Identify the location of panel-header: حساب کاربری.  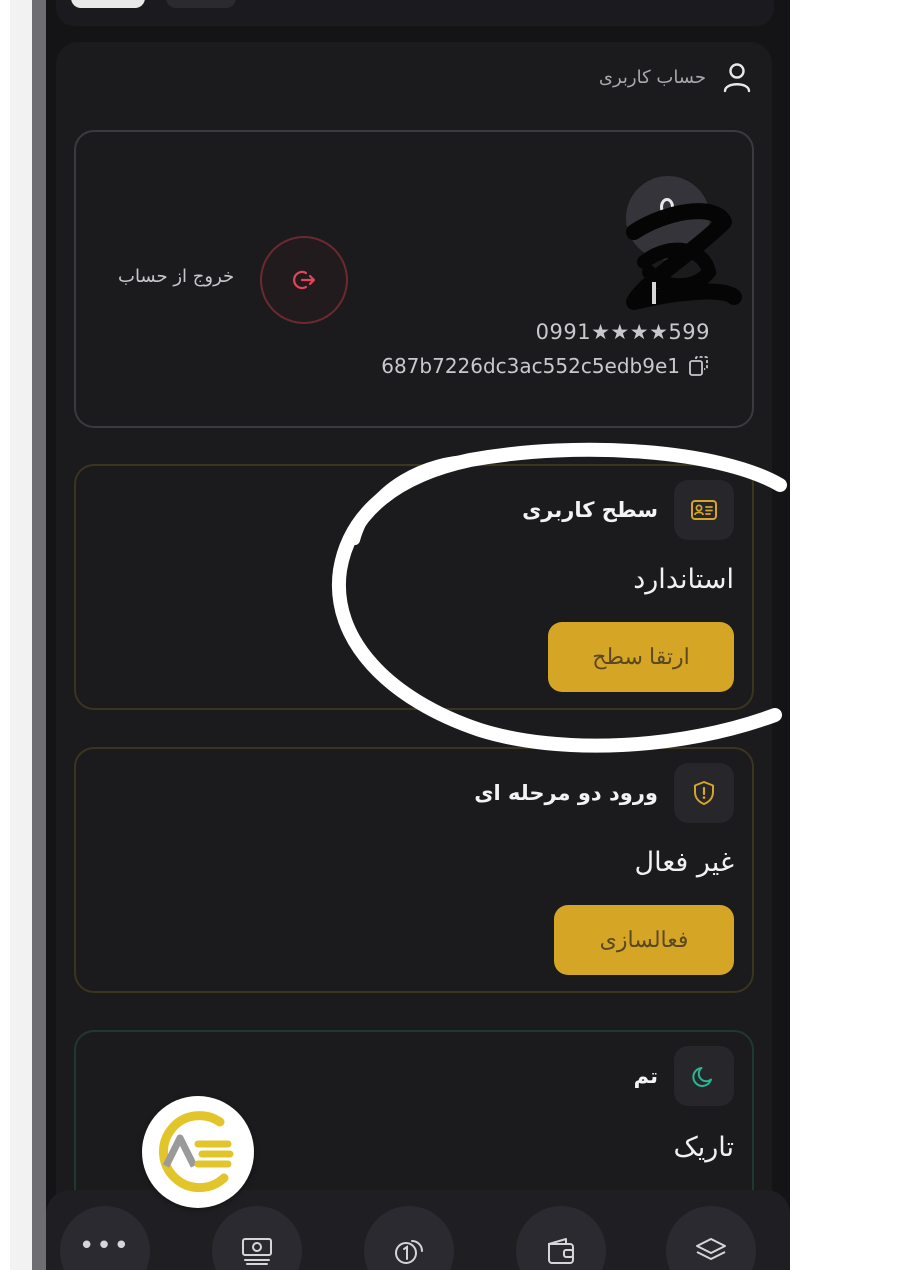
(676, 77).